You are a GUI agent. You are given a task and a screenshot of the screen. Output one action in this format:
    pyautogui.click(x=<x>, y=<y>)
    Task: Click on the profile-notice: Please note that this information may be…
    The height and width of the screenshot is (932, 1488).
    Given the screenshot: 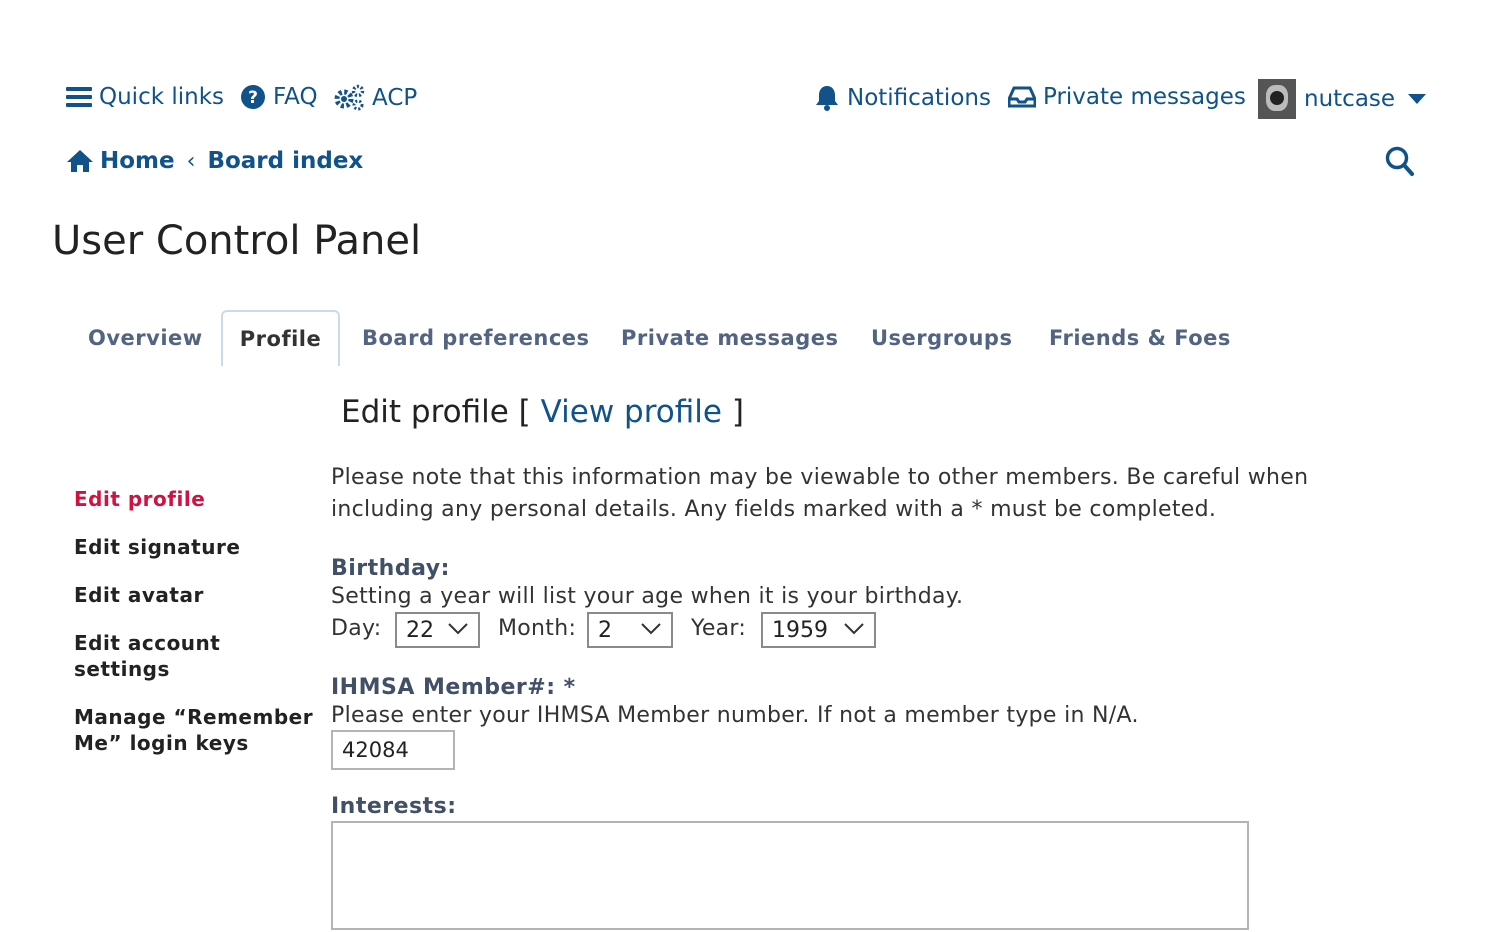 What is the action you would take?
    pyautogui.click(x=820, y=493)
    